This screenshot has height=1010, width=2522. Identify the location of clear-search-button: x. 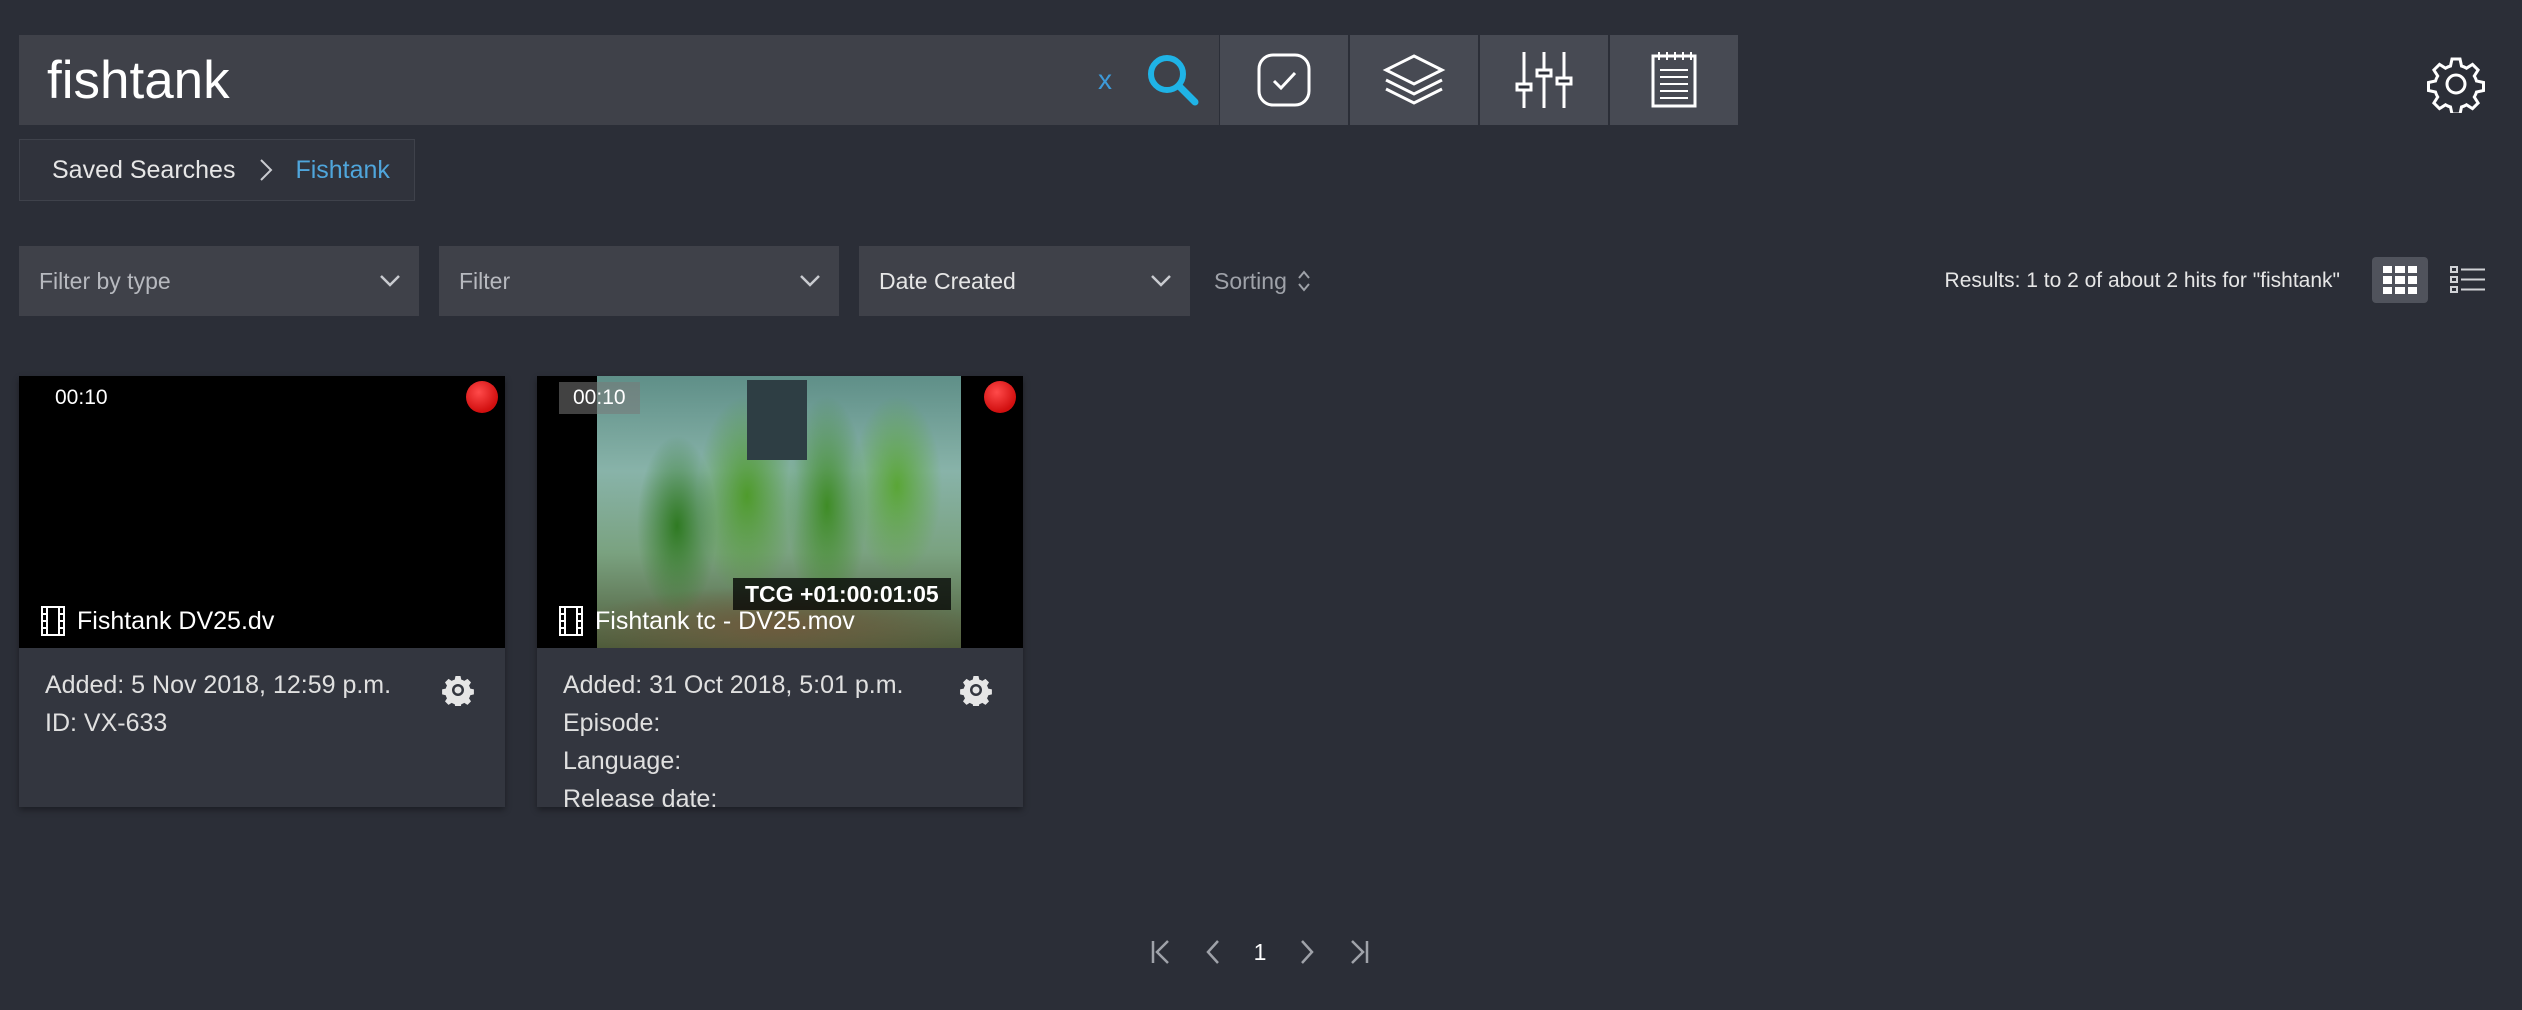
(1105, 80).